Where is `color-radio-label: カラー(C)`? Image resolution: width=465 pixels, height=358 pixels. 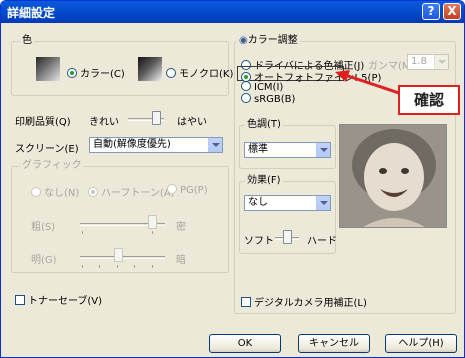 color-radio-label: カラー(C) is located at coordinates (102, 74).